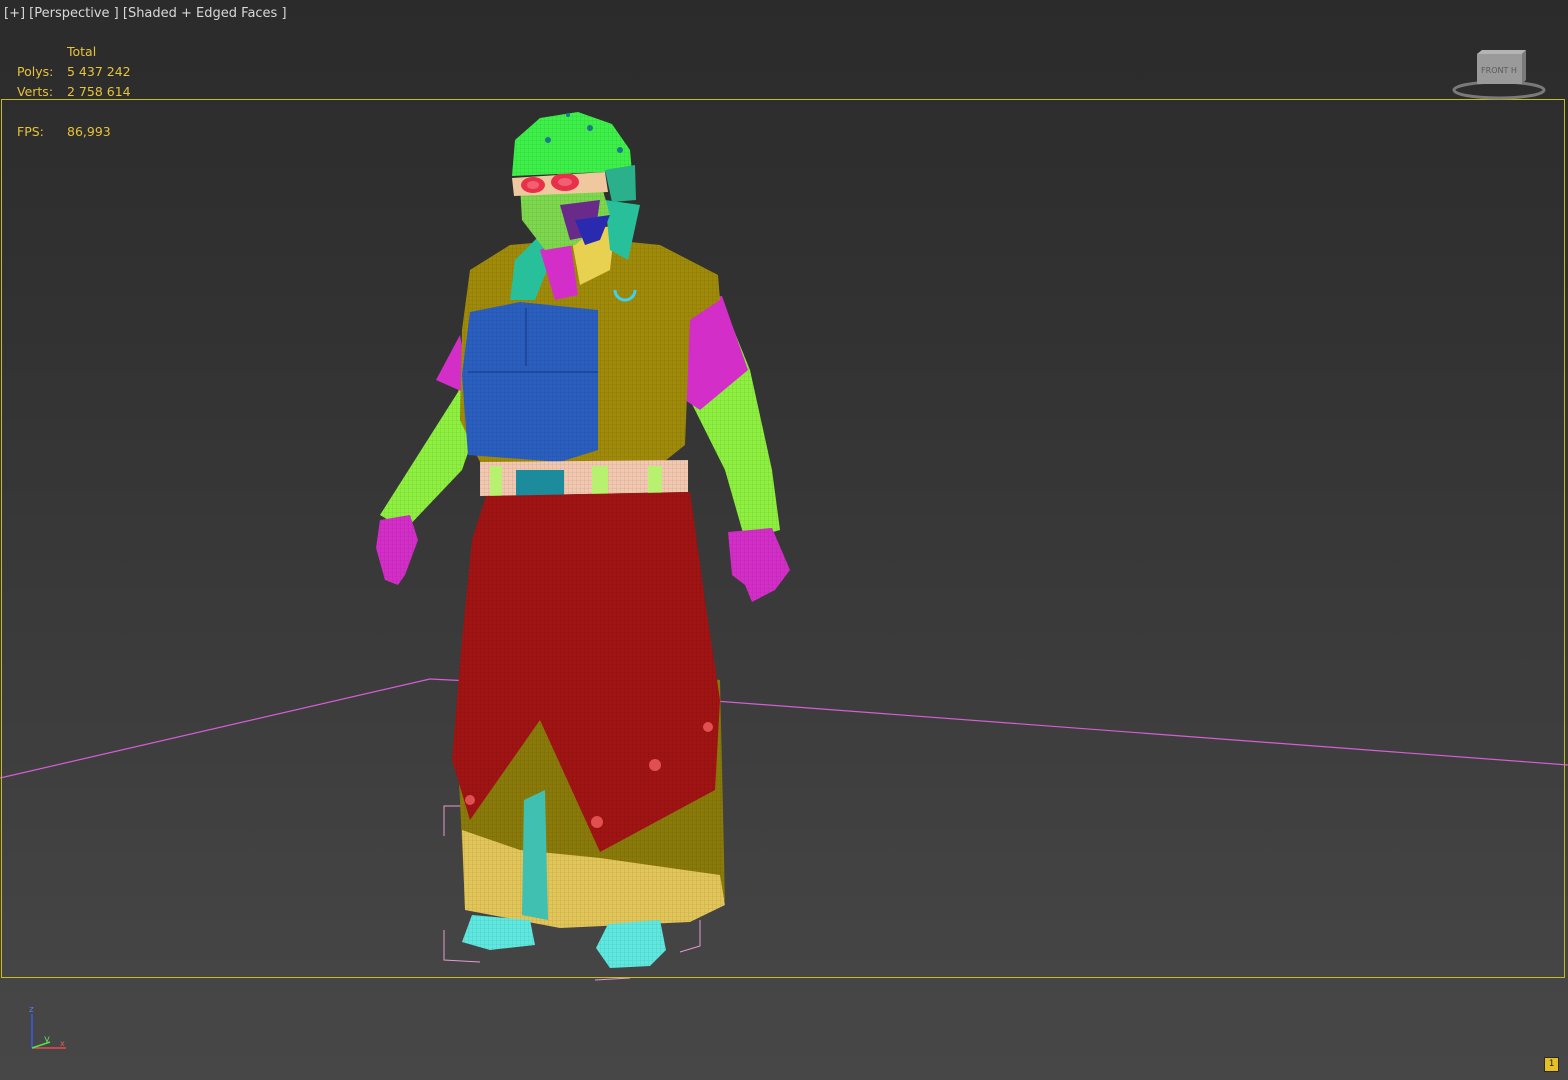  What do you see at coordinates (784, 728) in the screenshot?
I see `ground-grid` at bounding box center [784, 728].